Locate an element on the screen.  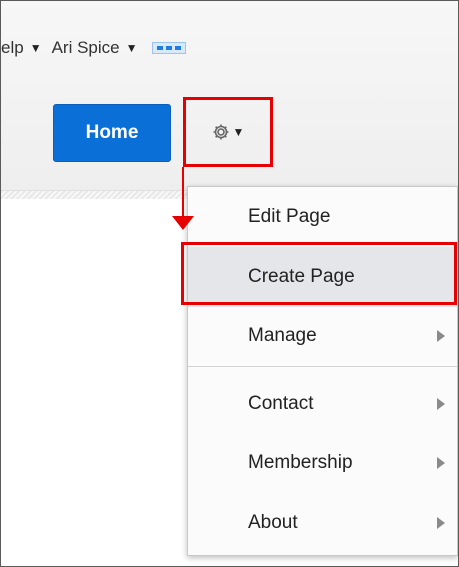
menu-item-membership: Membership is located at coordinates (322, 463).